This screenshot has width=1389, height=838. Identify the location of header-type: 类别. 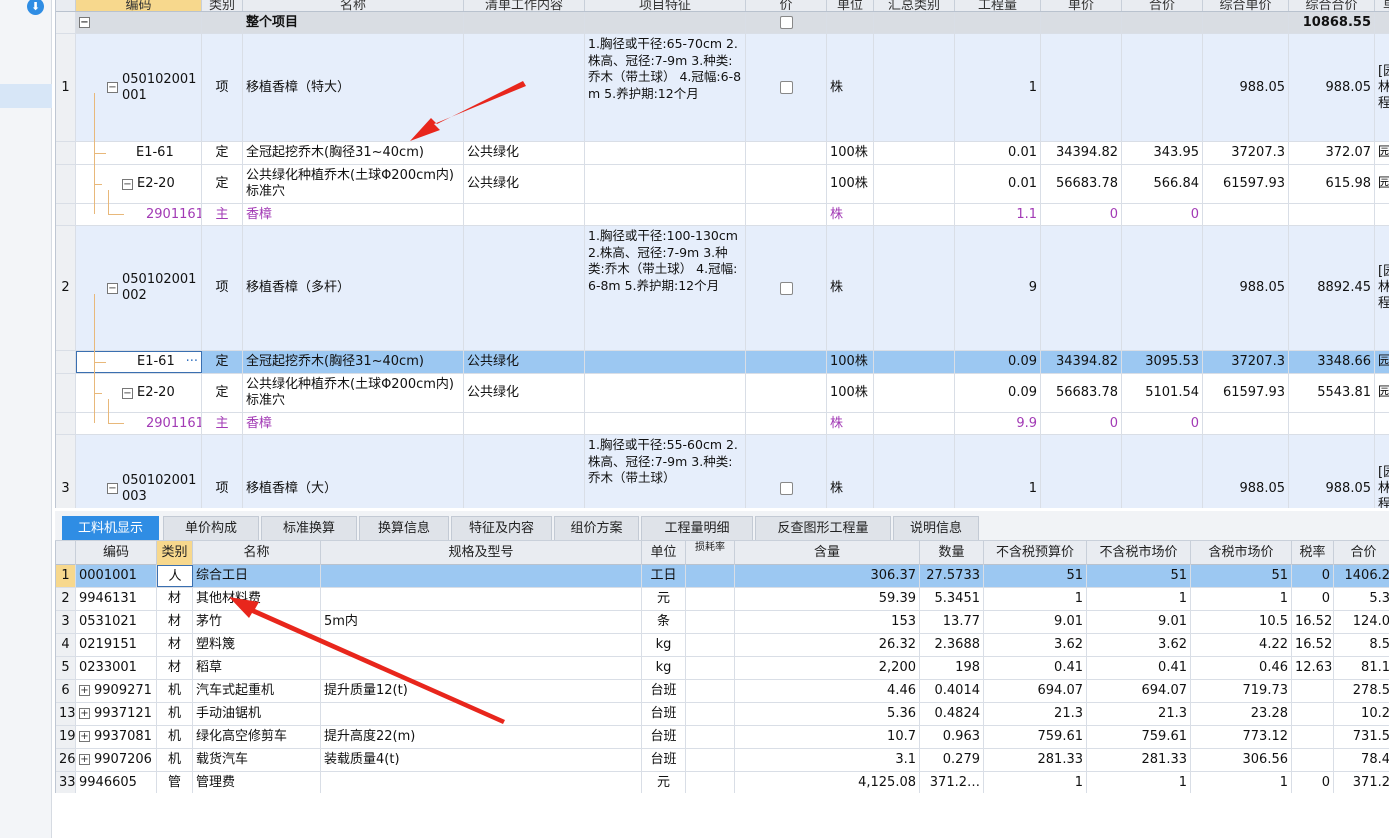
(222, 5).